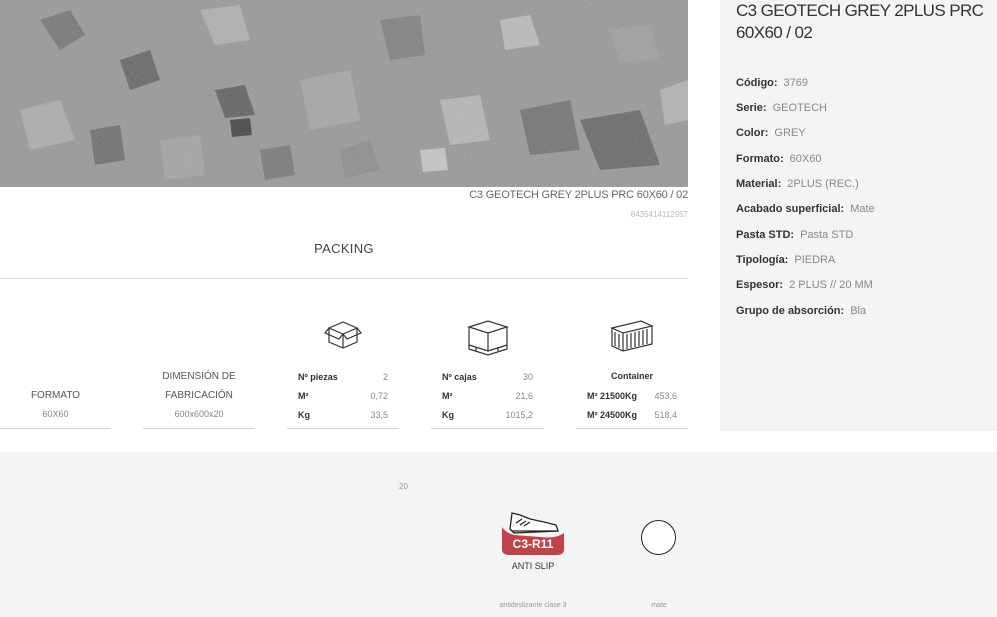  What do you see at coordinates (533, 566) in the screenshot?
I see `anti-slip-label: ANTI SLIP` at bounding box center [533, 566].